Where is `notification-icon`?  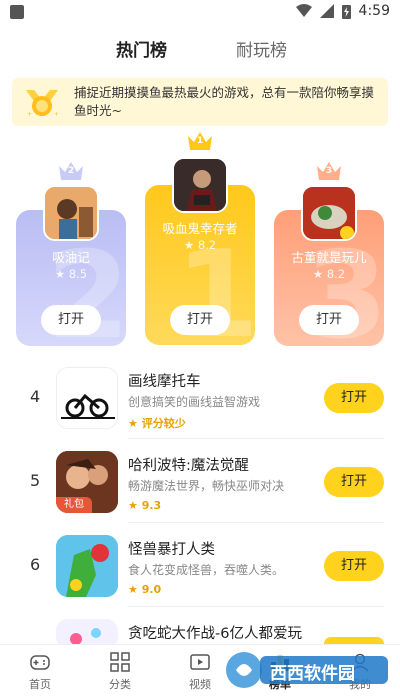 notification-icon is located at coordinates (17, 12).